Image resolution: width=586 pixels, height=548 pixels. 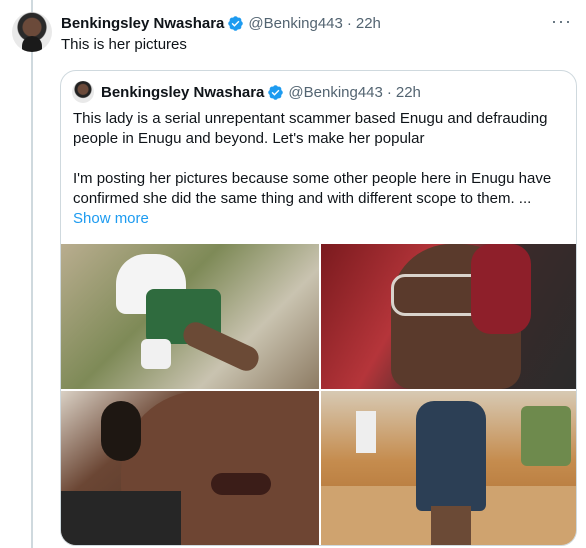 What do you see at coordinates (83, 92) in the screenshot?
I see `quoted-author-avatar` at bounding box center [83, 92].